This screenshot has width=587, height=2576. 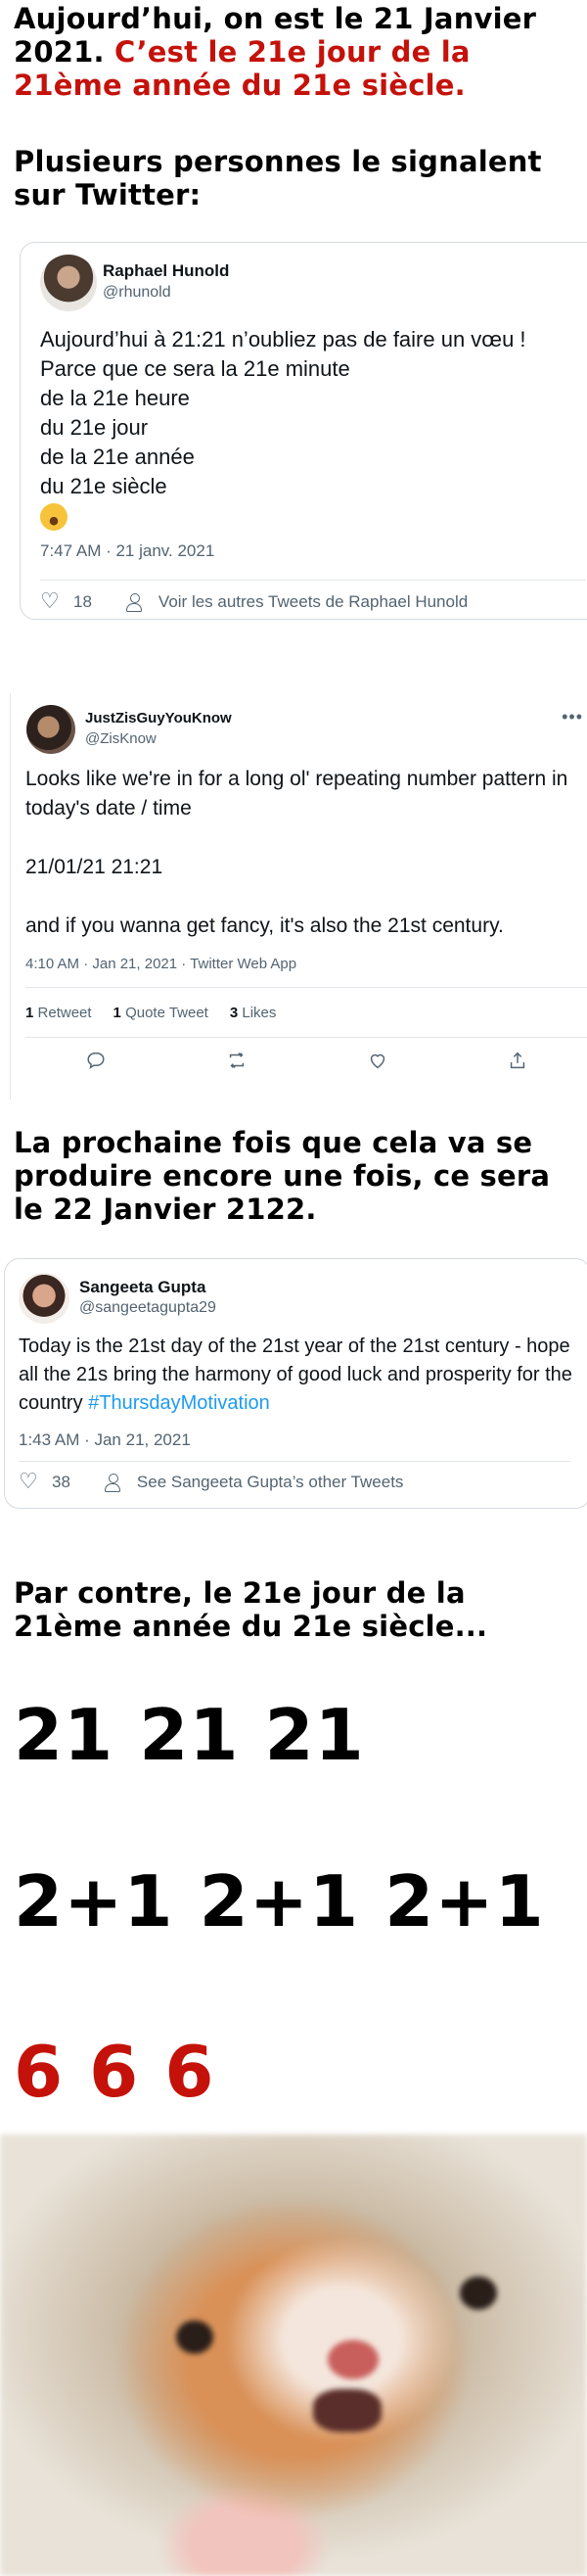 What do you see at coordinates (313, 602) in the screenshot?
I see `see-other-tweets-link: Voir les autres Tweets de Raphael Hunold` at bounding box center [313, 602].